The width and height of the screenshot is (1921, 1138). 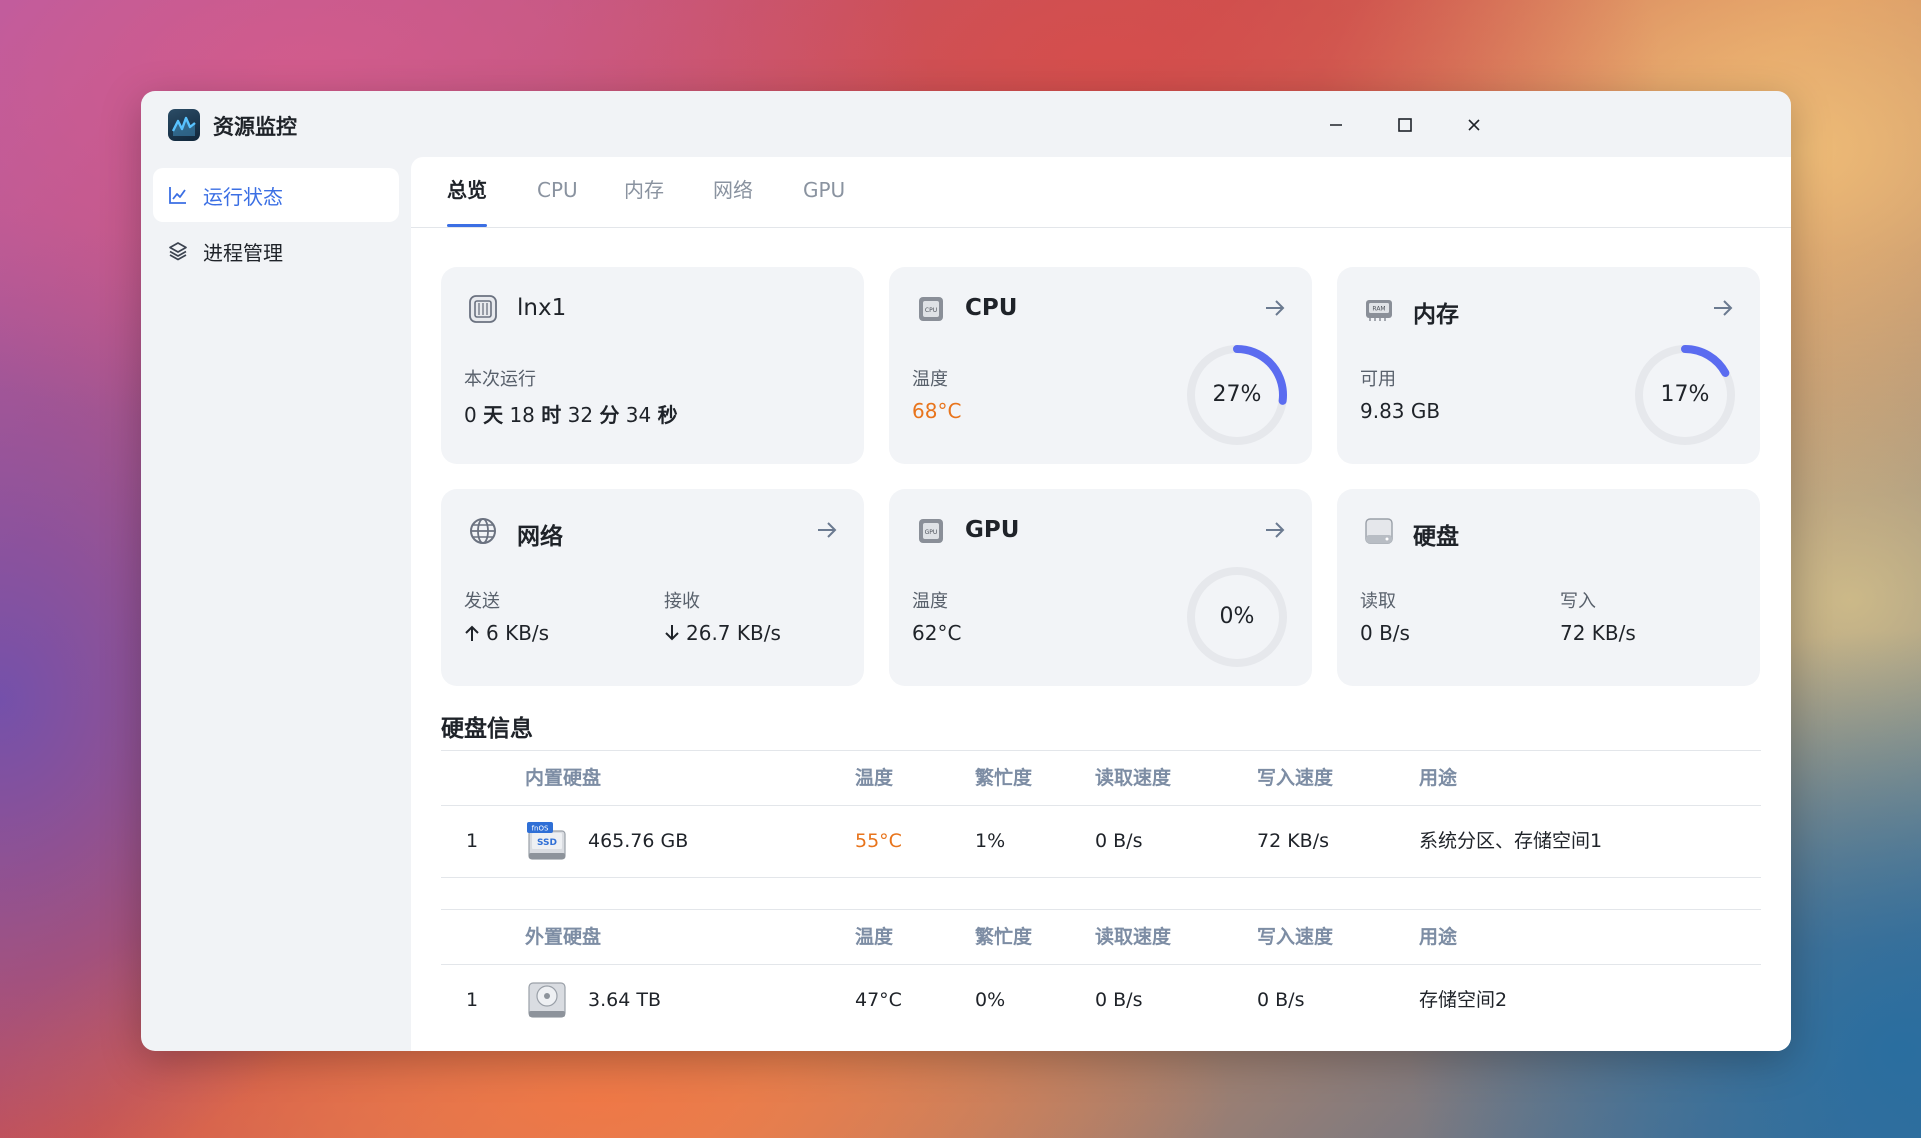 I want to click on column-header: 外置硬盘, so click(x=563, y=937).